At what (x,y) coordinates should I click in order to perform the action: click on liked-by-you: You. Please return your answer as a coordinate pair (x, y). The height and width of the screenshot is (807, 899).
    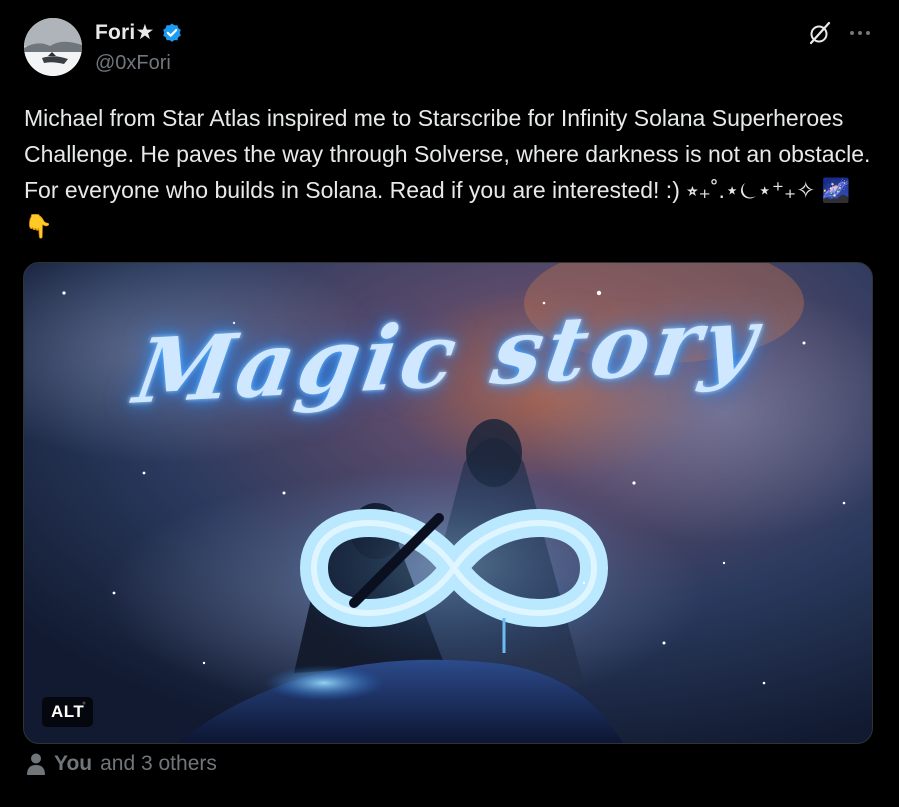
    Looking at the image, I should click on (73, 763).